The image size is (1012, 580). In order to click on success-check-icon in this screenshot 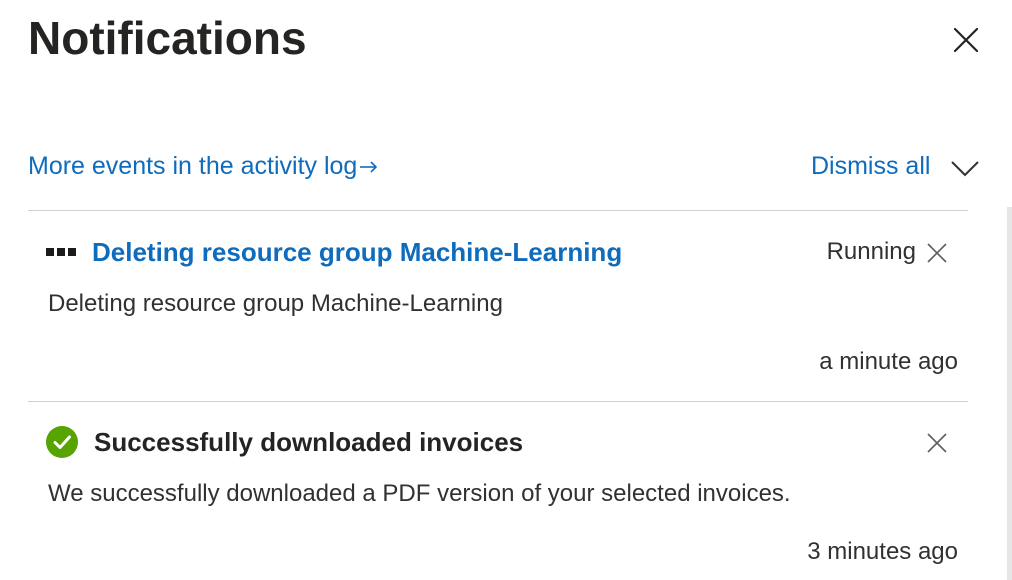, I will do `click(62, 442)`.